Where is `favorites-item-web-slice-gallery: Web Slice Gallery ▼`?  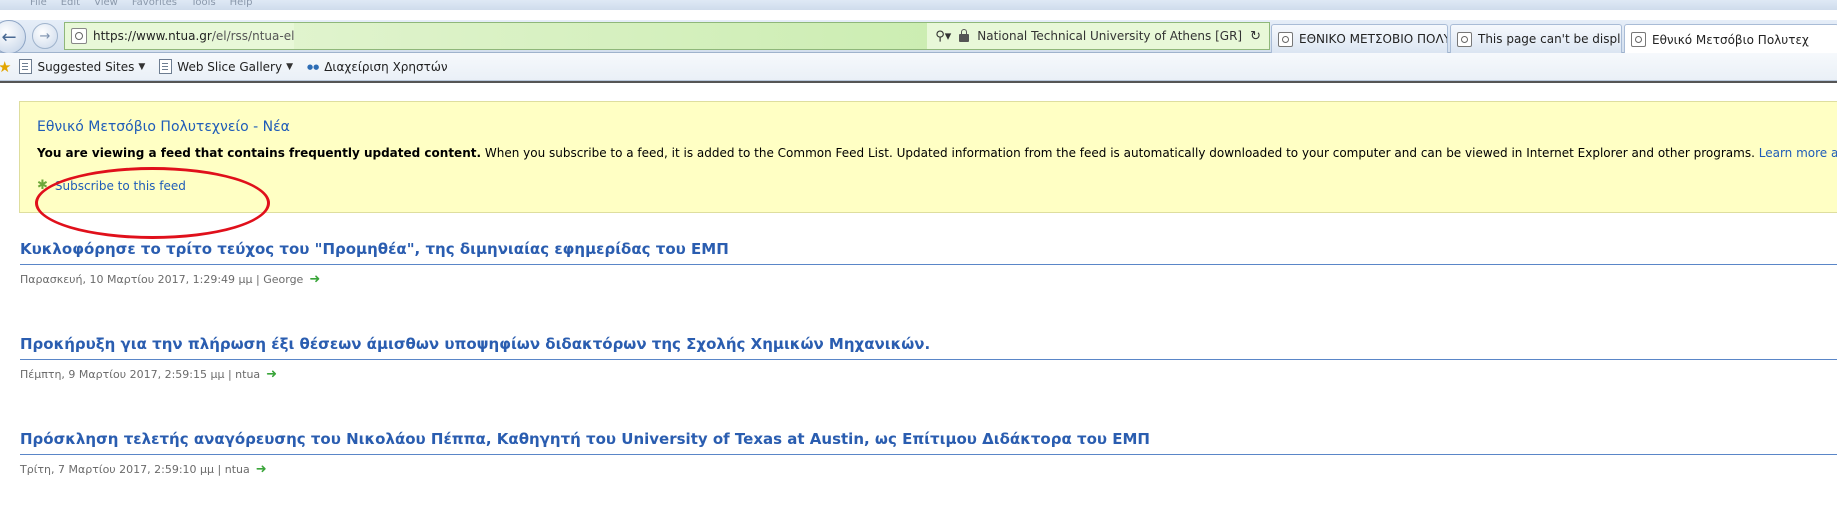
favorites-item-web-slice-gallery: Web Slice Gallery ▼ is located at coordinates (226, 66).